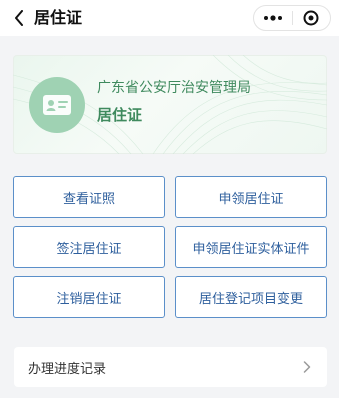 The width and height of the screenshot is (339, 398). What do you see at coordinates (170, 367) in the screenshot?
I see `progress-record-row: 办理进度记录` at bounding box center [170, 367].